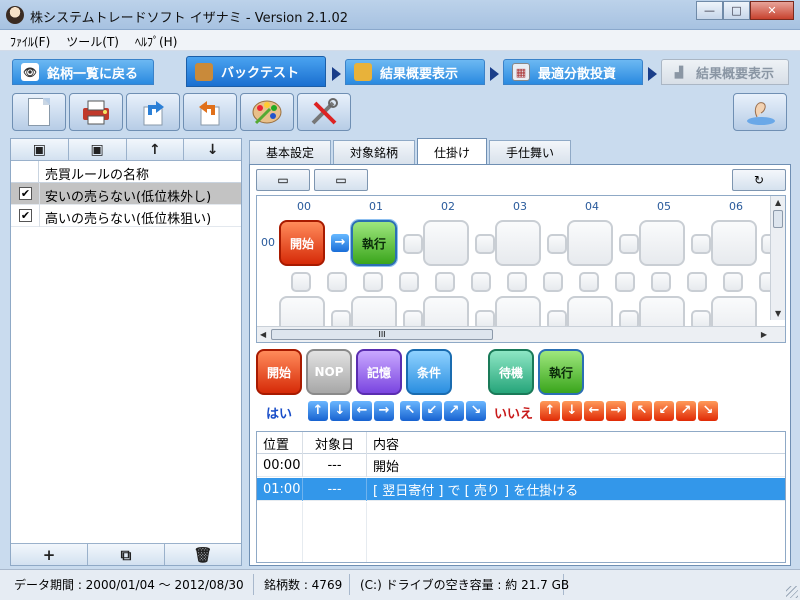  Describe the element at coordinates (778, 313) in the screenshot. I see `scroll-down-icon: ▼` at that location.